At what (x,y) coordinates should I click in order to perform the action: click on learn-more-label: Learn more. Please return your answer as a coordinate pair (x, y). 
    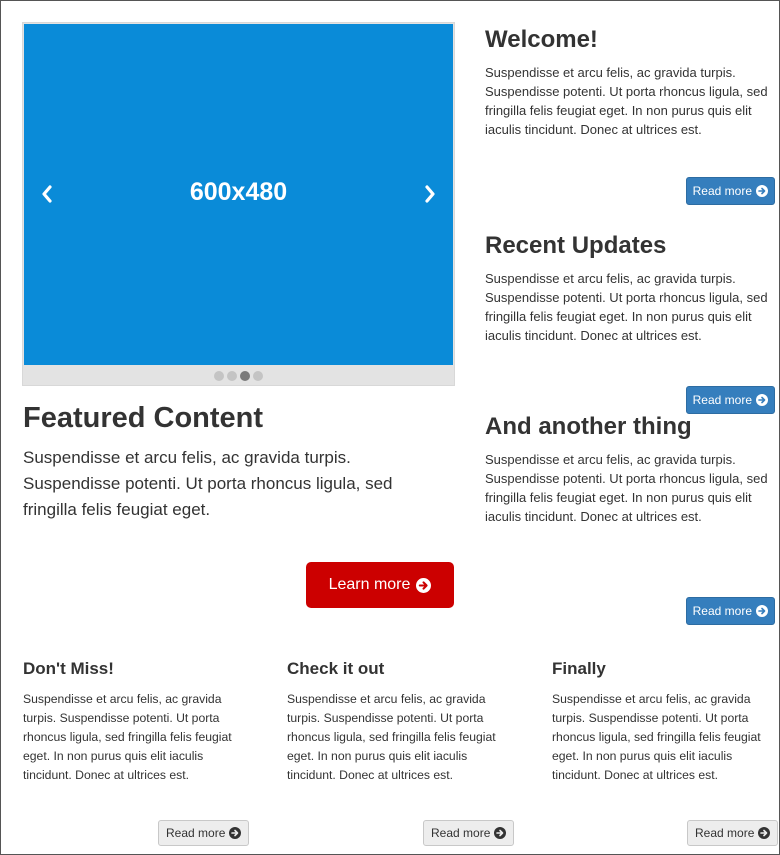
    Looking at the image, I should click on (369, 584).